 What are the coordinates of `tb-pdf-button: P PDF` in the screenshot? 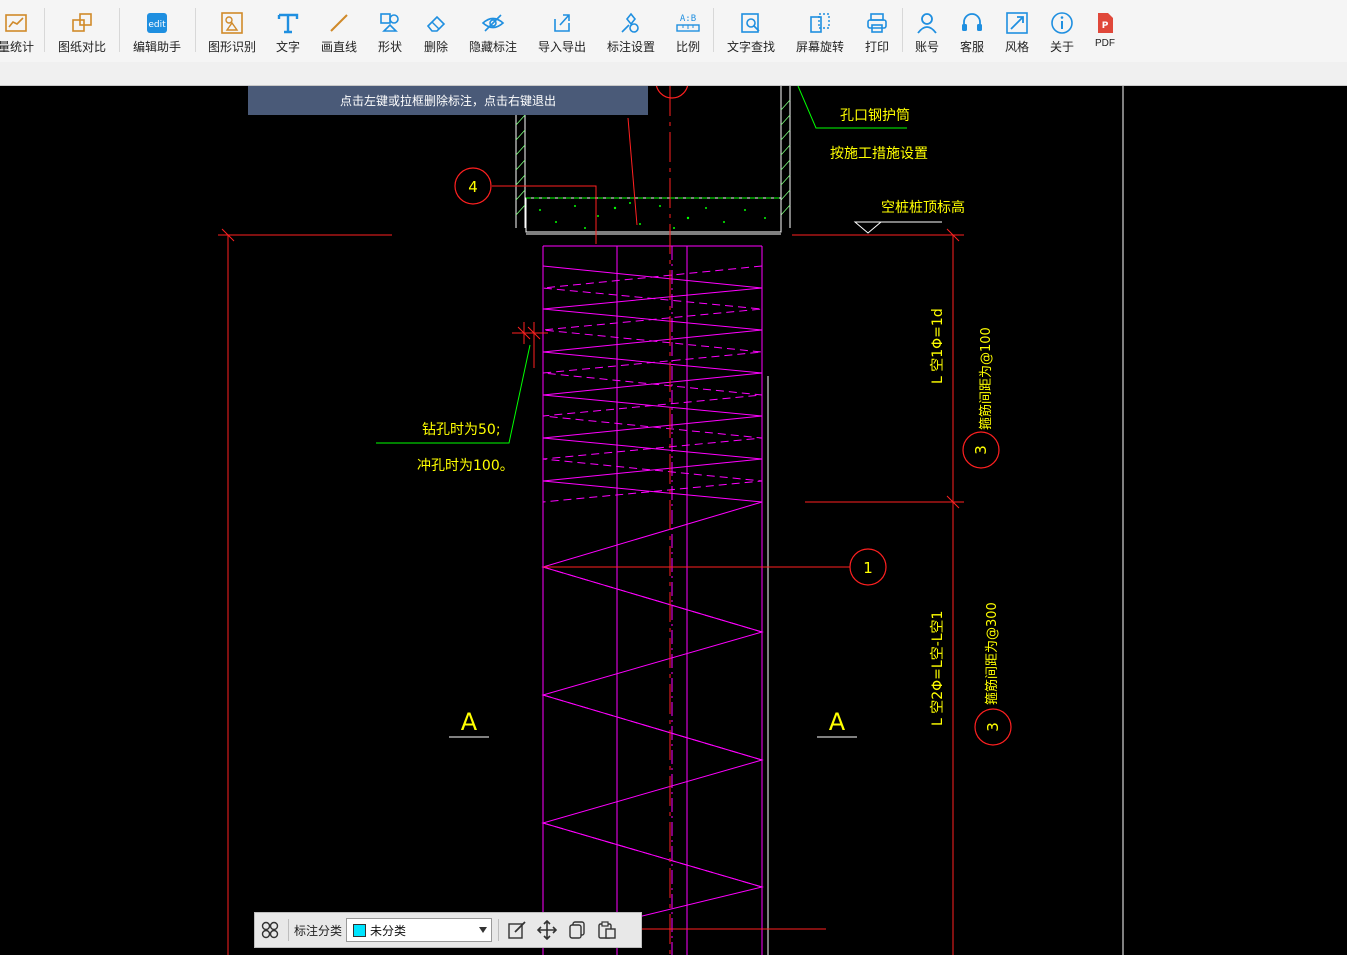 It's located at (1105, 29).